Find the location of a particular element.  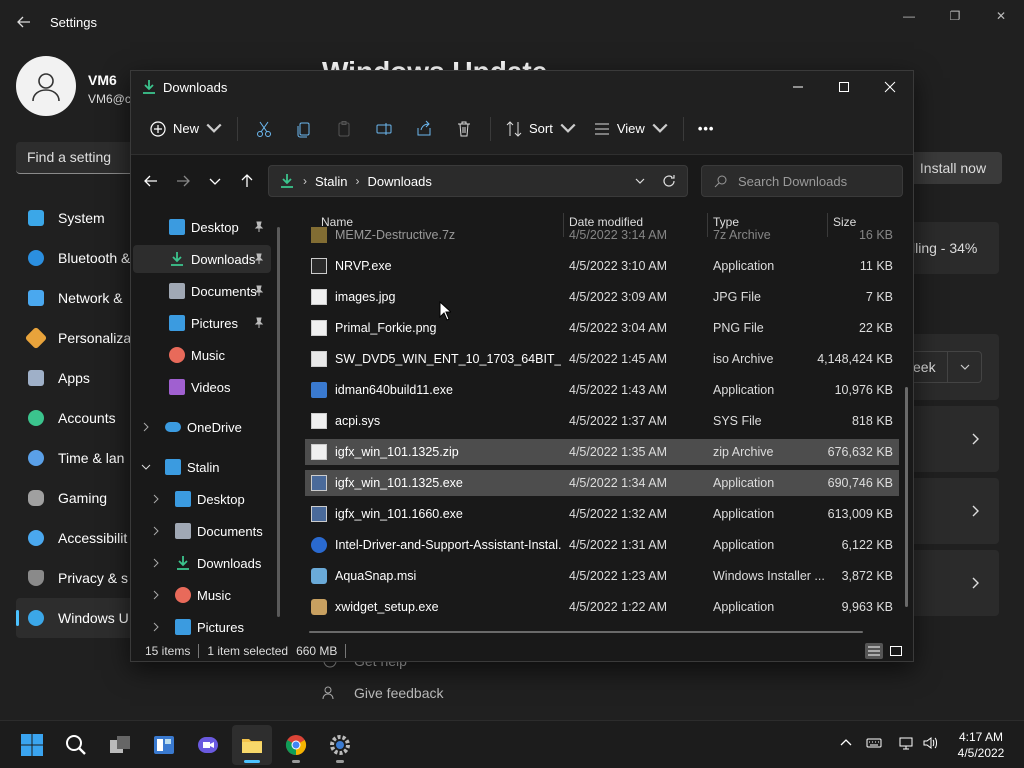

file-list-horizontal-scrollbar is located at coordinates (586, 632).